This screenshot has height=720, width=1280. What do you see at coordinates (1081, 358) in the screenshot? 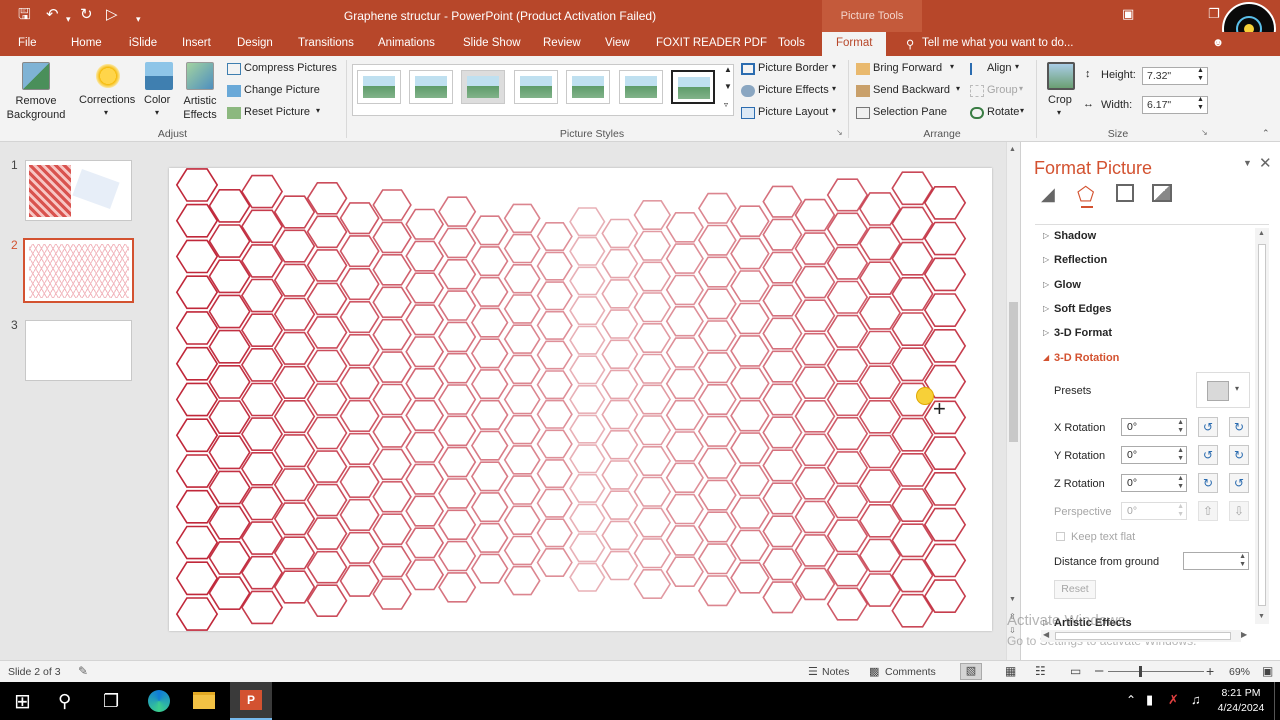
I see `section-3d-rotation: ◢ 3-D Rotation` at bounding box center [1081, 358].